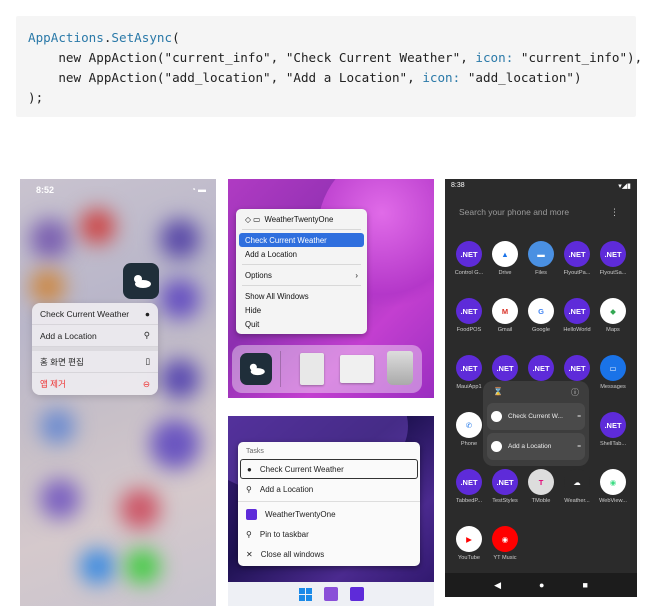 The image size is (650, 615). Describe the element at coordinates (505, 254) in the screenshot. I see `drive-icon: ▲` at that location.